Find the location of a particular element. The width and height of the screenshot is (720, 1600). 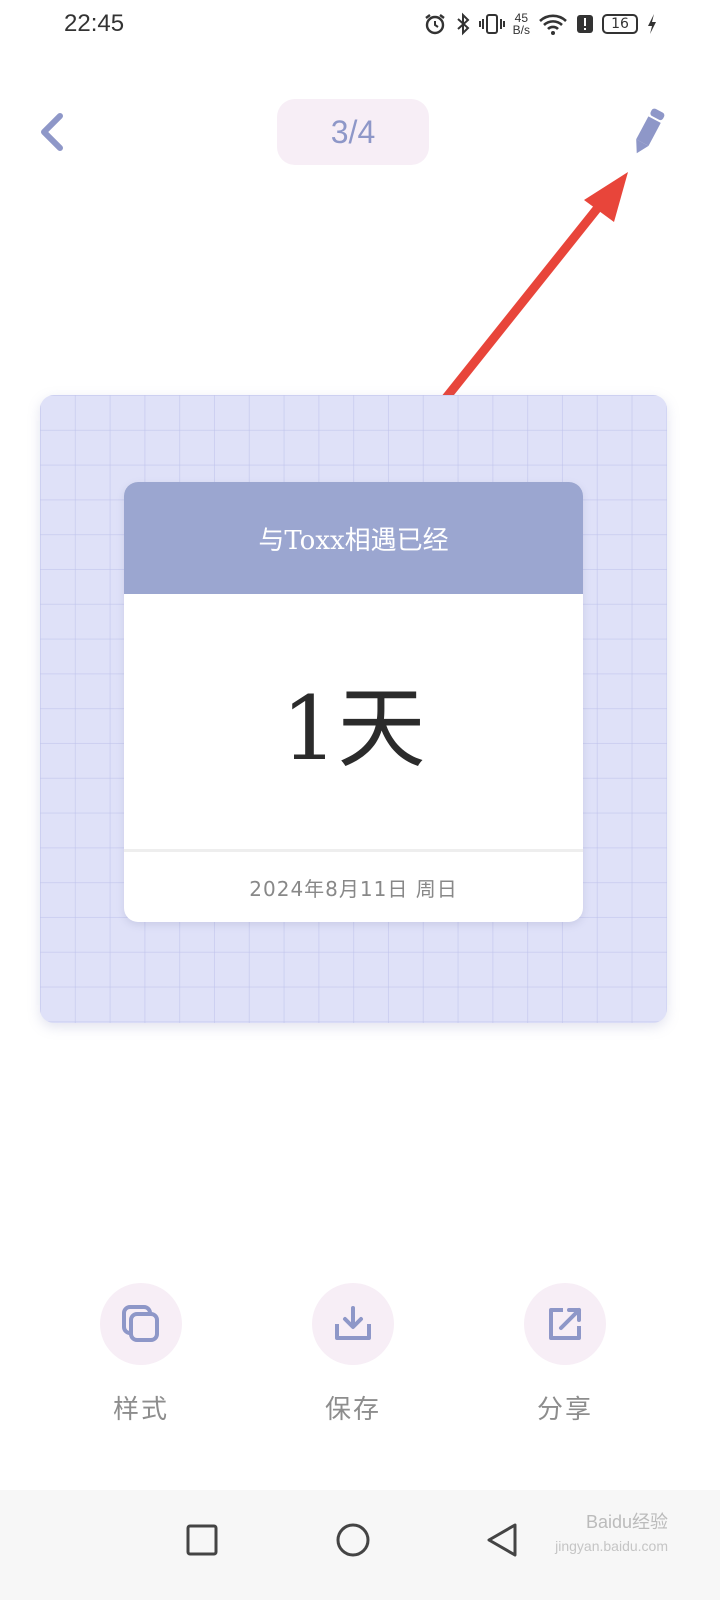

day-count-text: 1天 is located at coordinates (353, 728).